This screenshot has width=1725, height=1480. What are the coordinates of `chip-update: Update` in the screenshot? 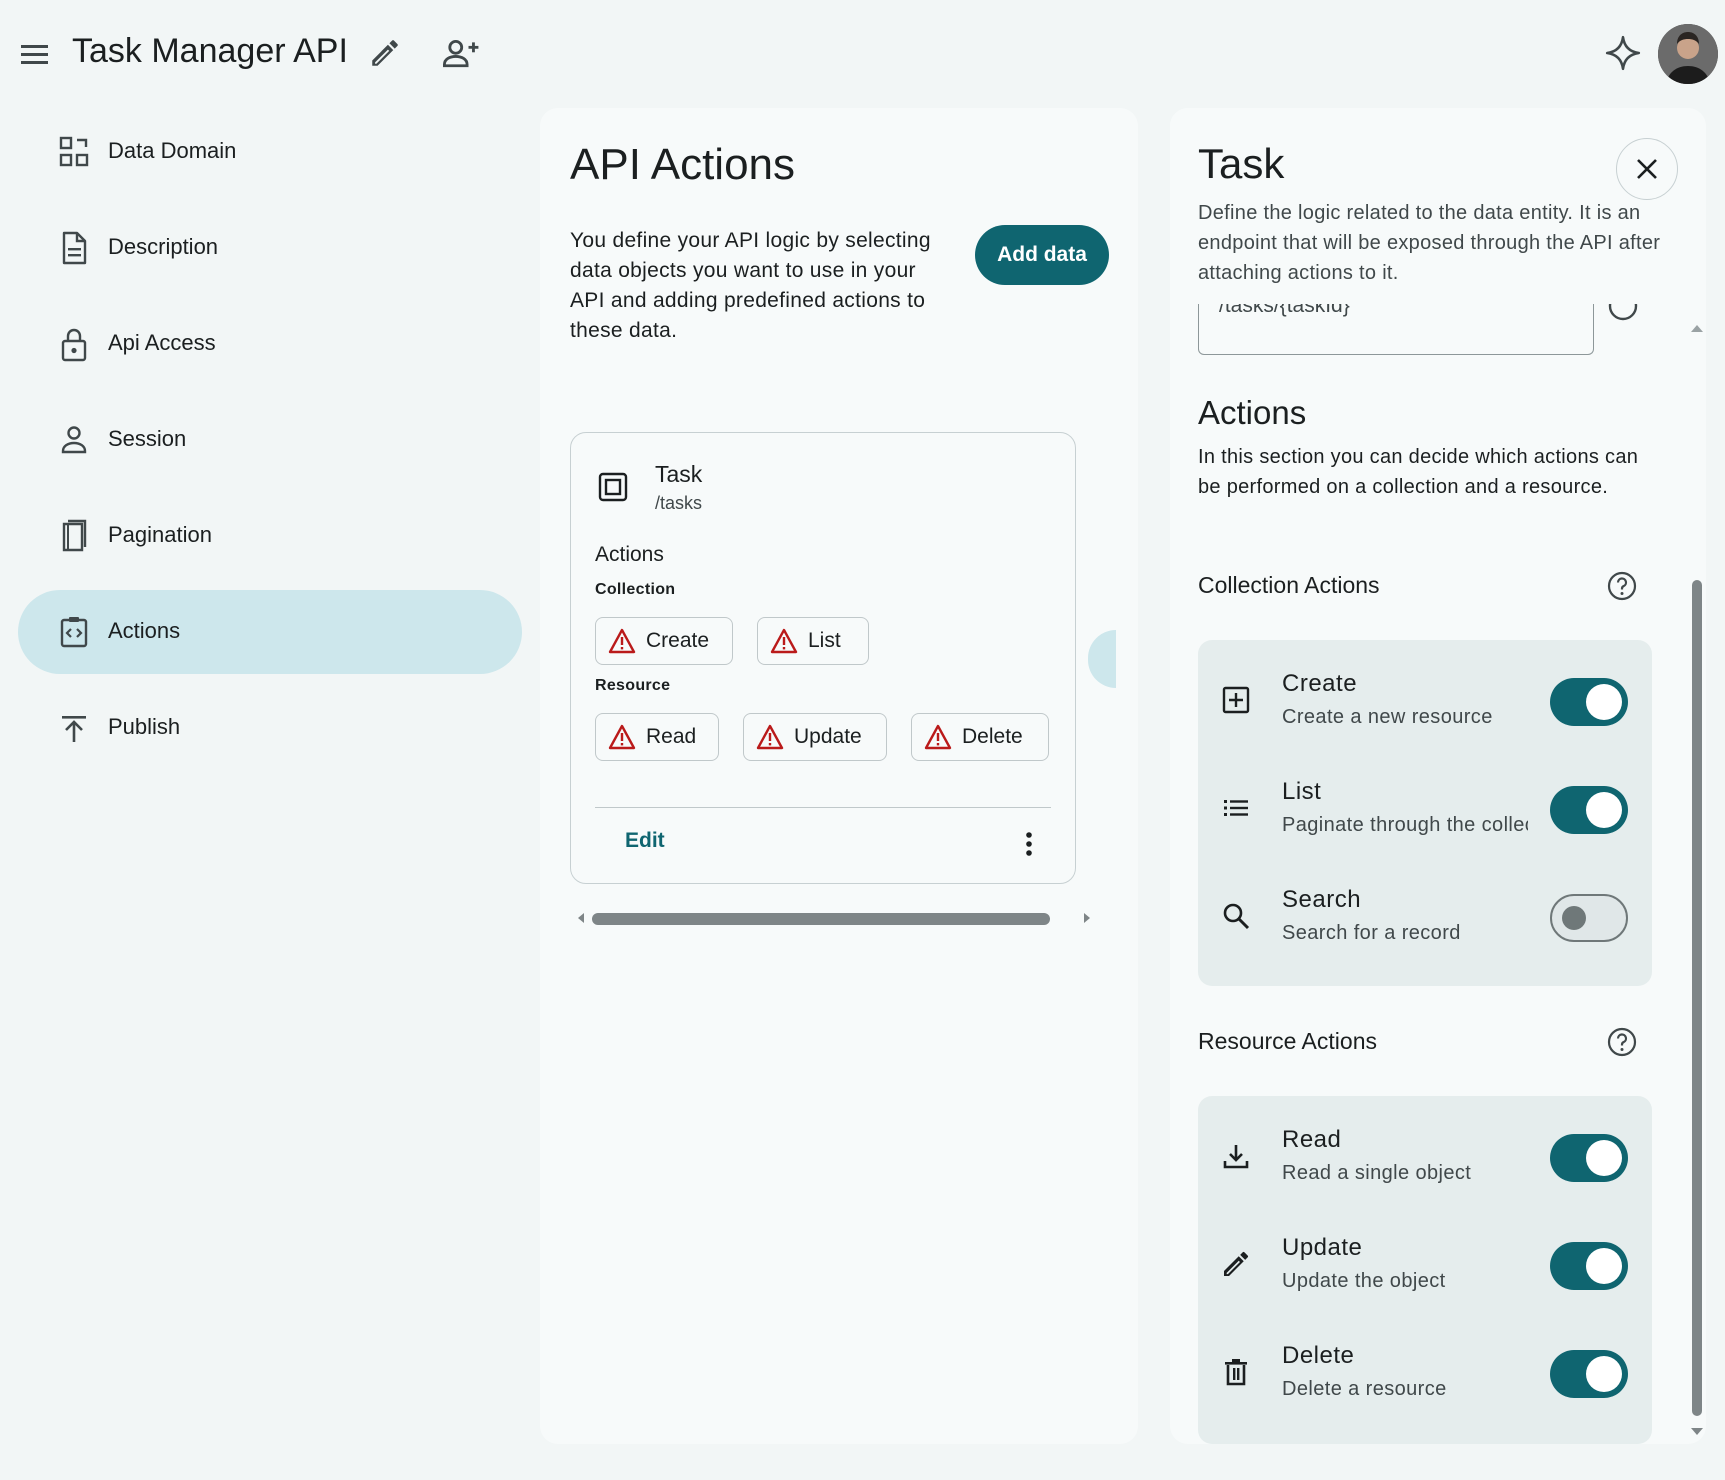 It's located at (815, 737).